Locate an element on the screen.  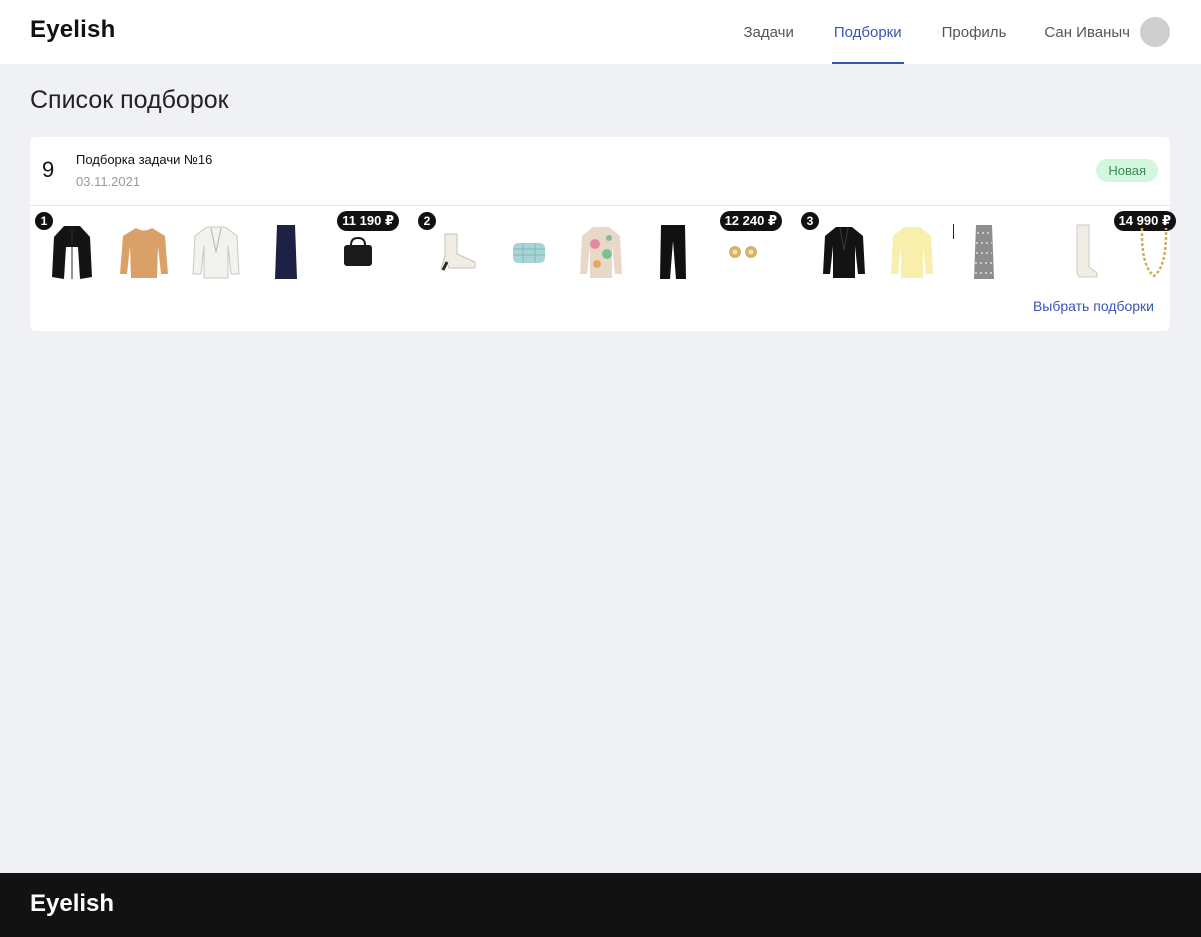
white-jacket-icon is located at coordinates (216, 252).